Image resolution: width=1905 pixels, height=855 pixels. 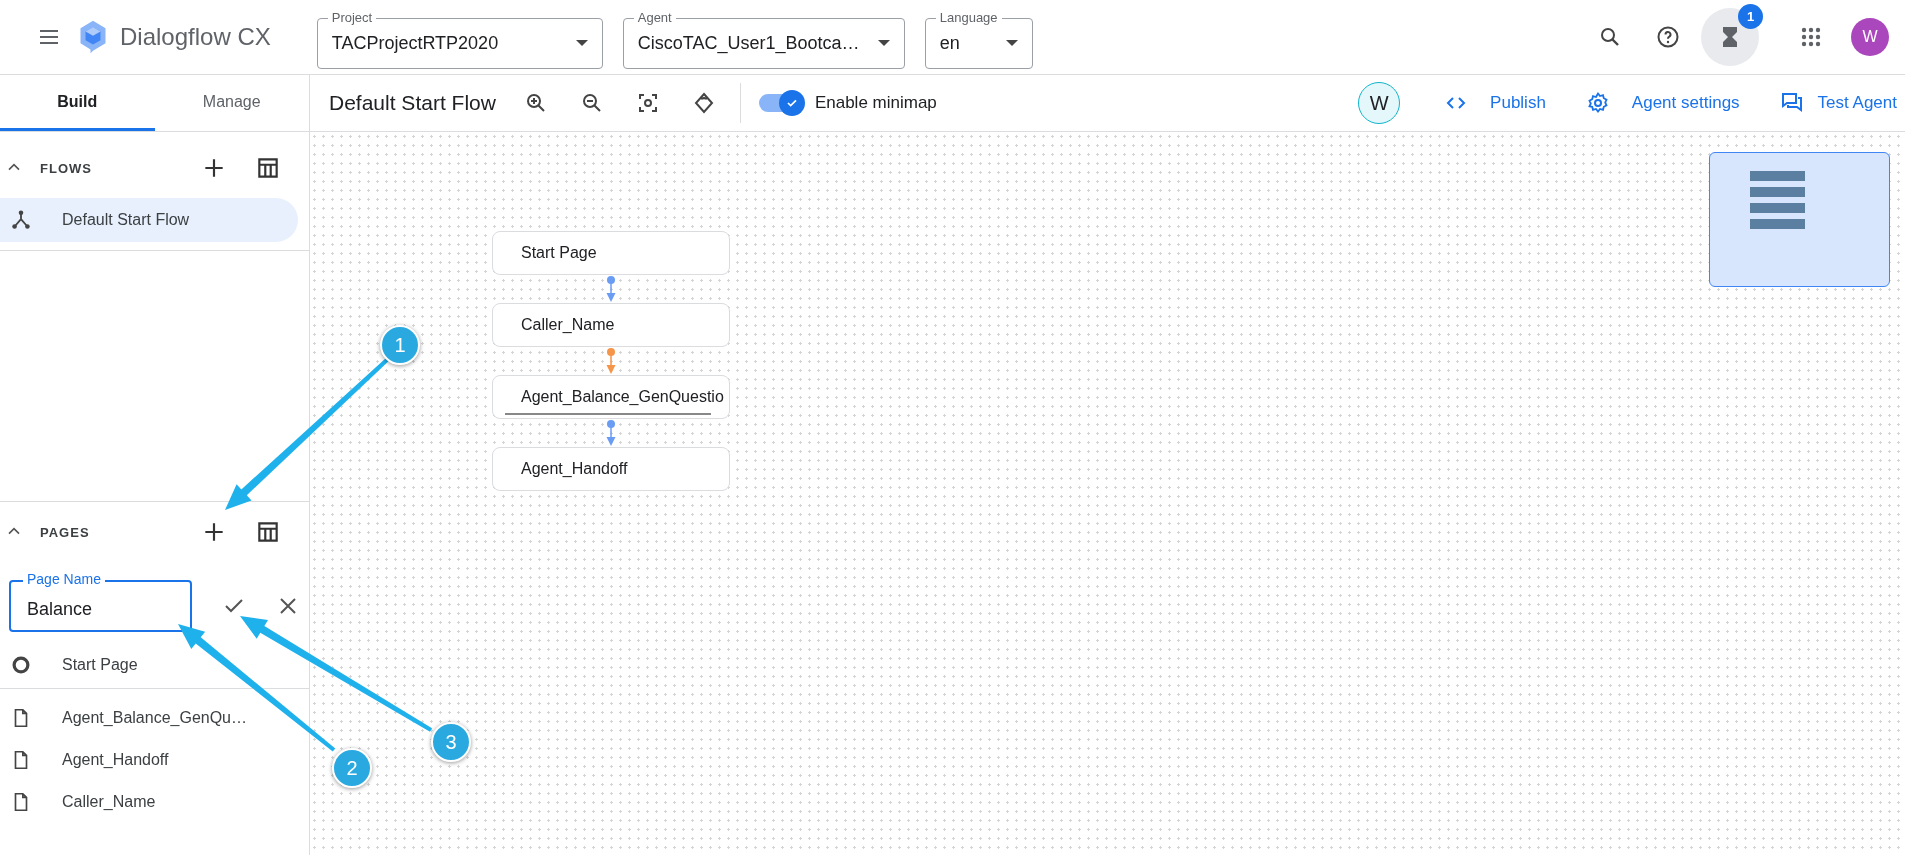 I want to click on section-title: PAGES, so click(x=65, y=532).